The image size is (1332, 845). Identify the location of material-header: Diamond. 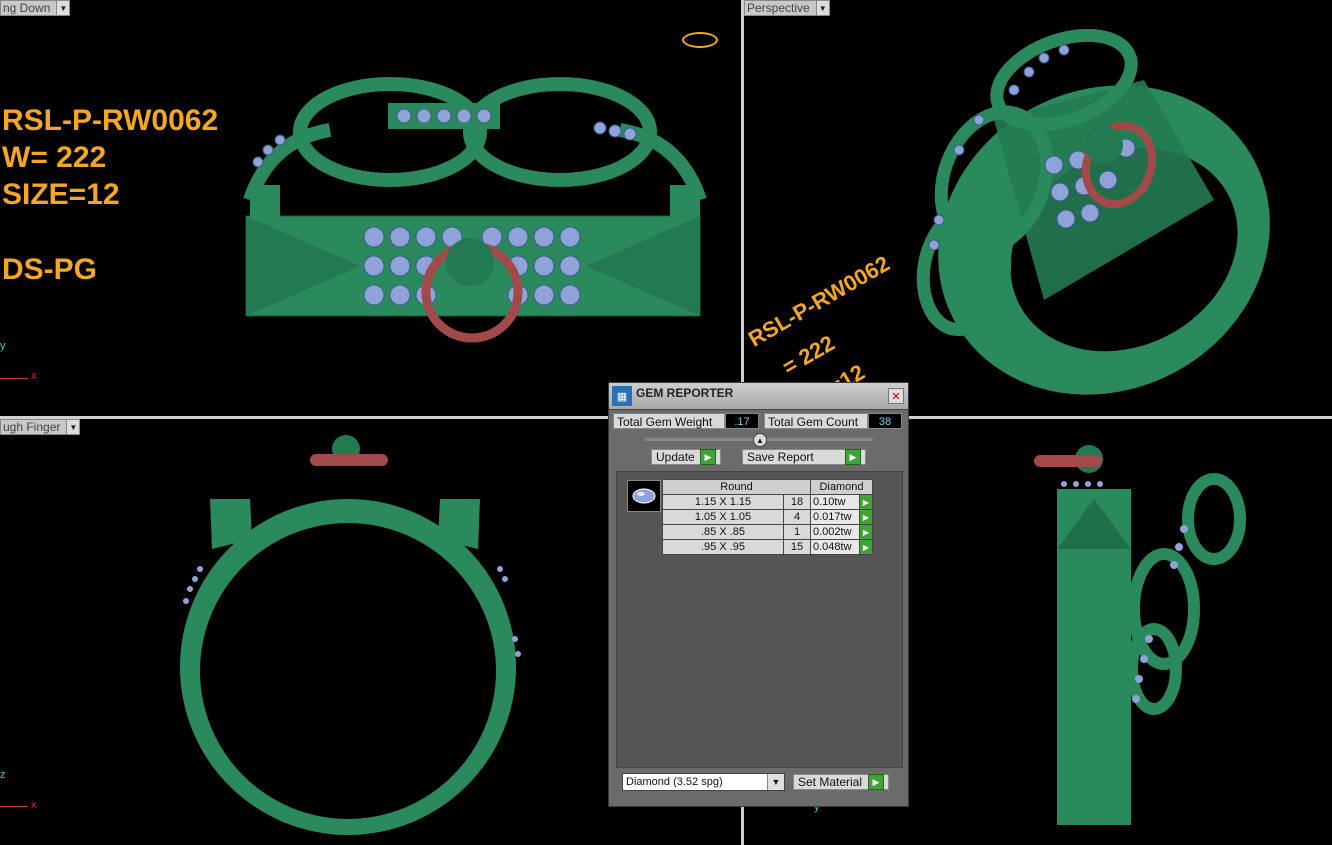
(841, 487).